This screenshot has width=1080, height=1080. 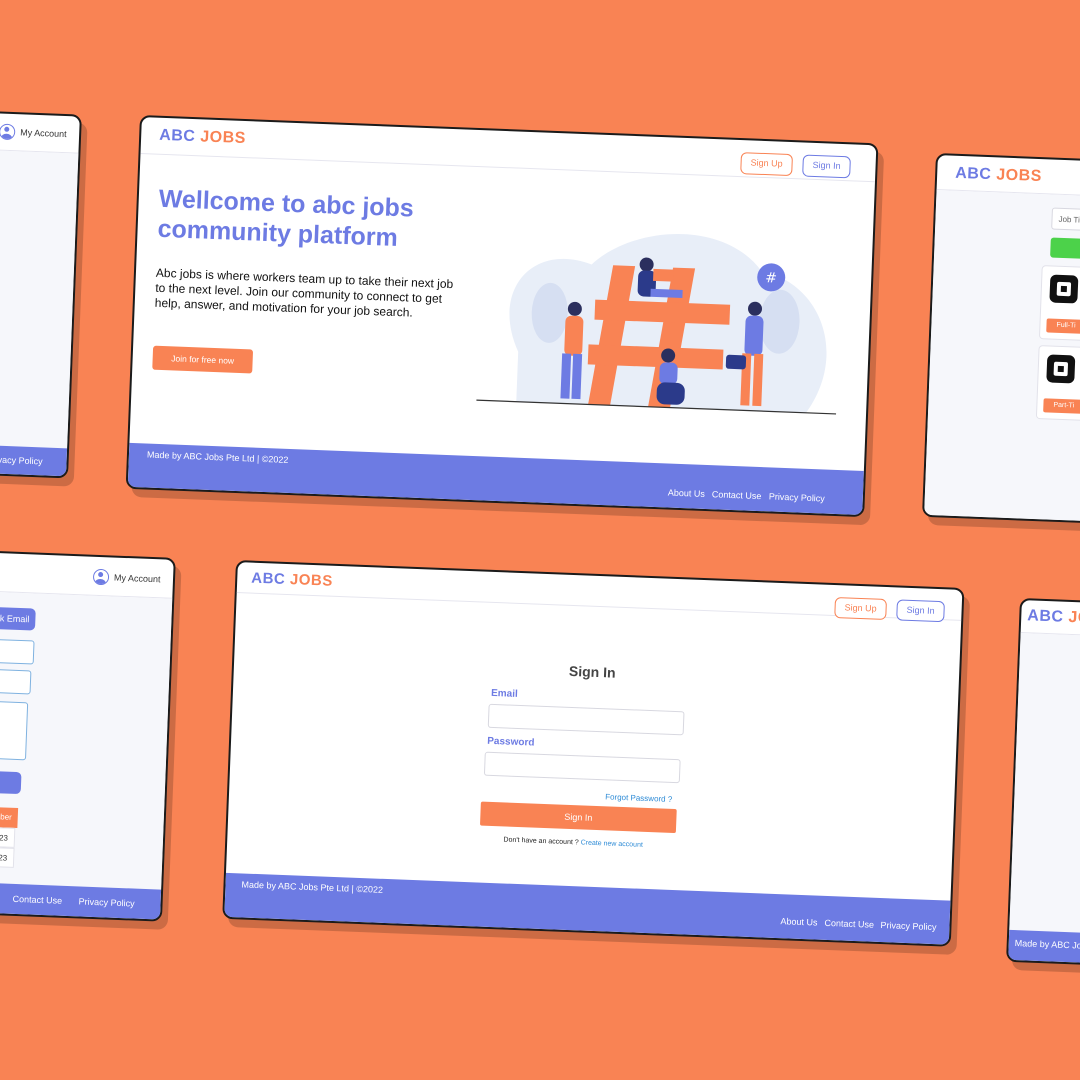 What do you see at coordinates (511, 742) in the screenshot?
I see `password-label: Password` at bounding box center [511, 742].